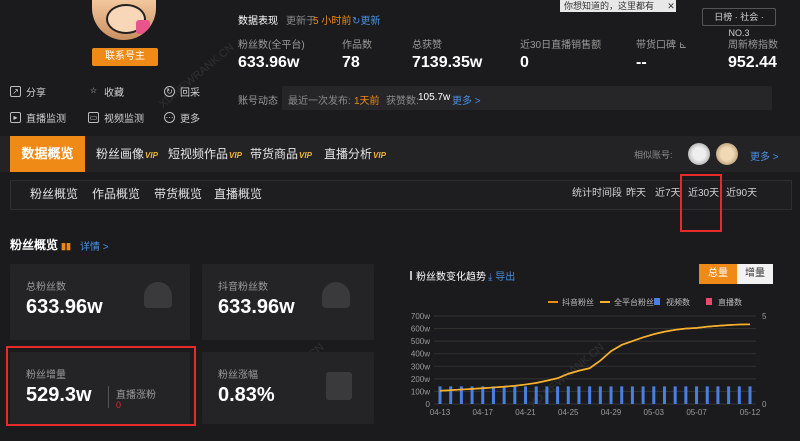 This screenshot has width=800, height=441. What do you see at coordinates (169, 91) in the screenshot?
I see `refresh-icon: ↻` at bounding box center [169, 91].